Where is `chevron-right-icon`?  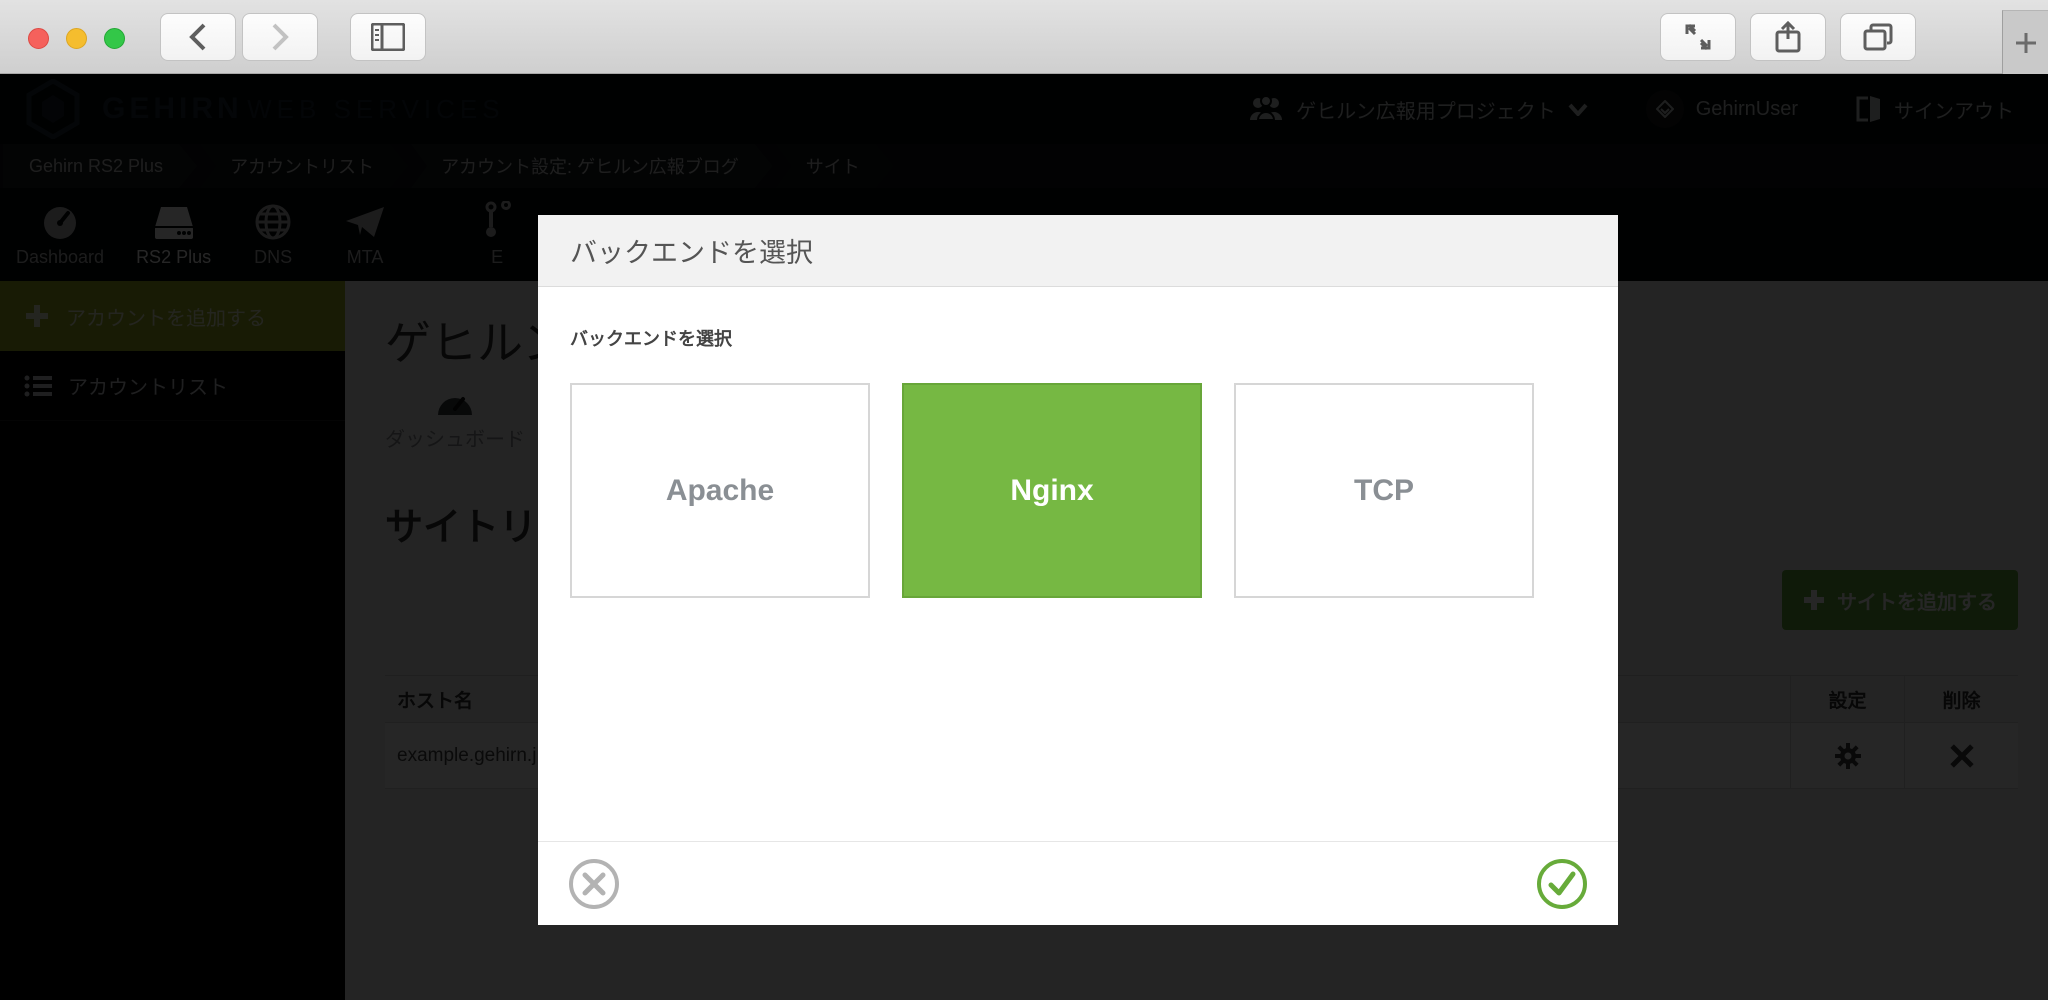
chevron-right-icon is located at coordinates (280, 37).